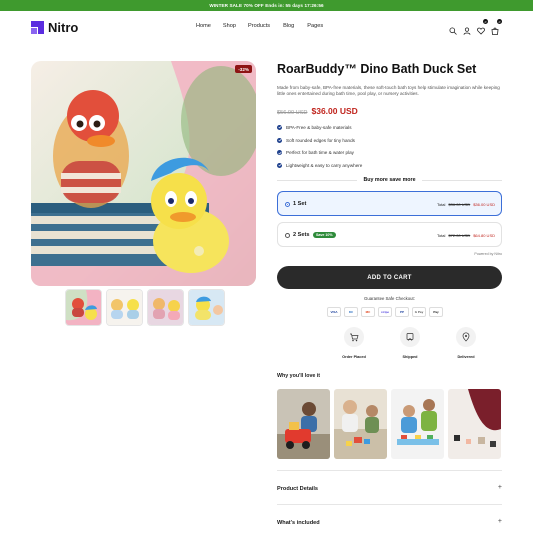 The image size is (533, 533). I want to click on main-nav: Home Shop Products Blog Pages, so click(259, 26).